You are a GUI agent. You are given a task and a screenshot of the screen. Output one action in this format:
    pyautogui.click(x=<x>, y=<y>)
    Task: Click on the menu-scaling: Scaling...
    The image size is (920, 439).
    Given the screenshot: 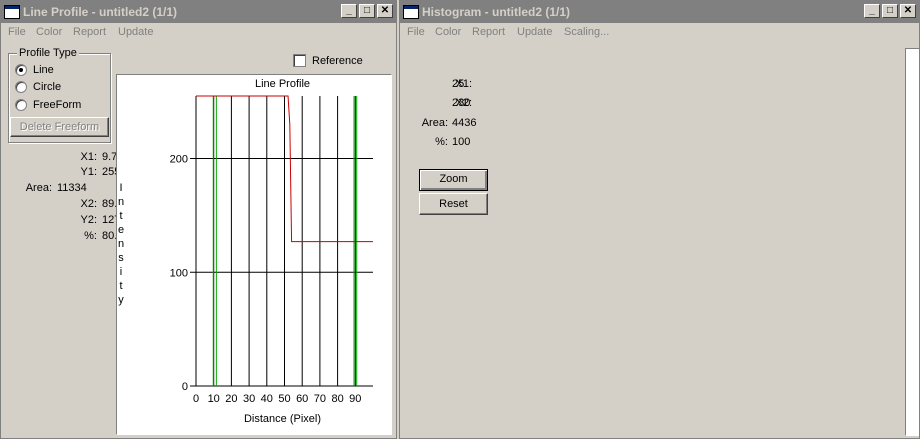 What is the action you would take?
    pyautogui.click(x=586, y=32)
    